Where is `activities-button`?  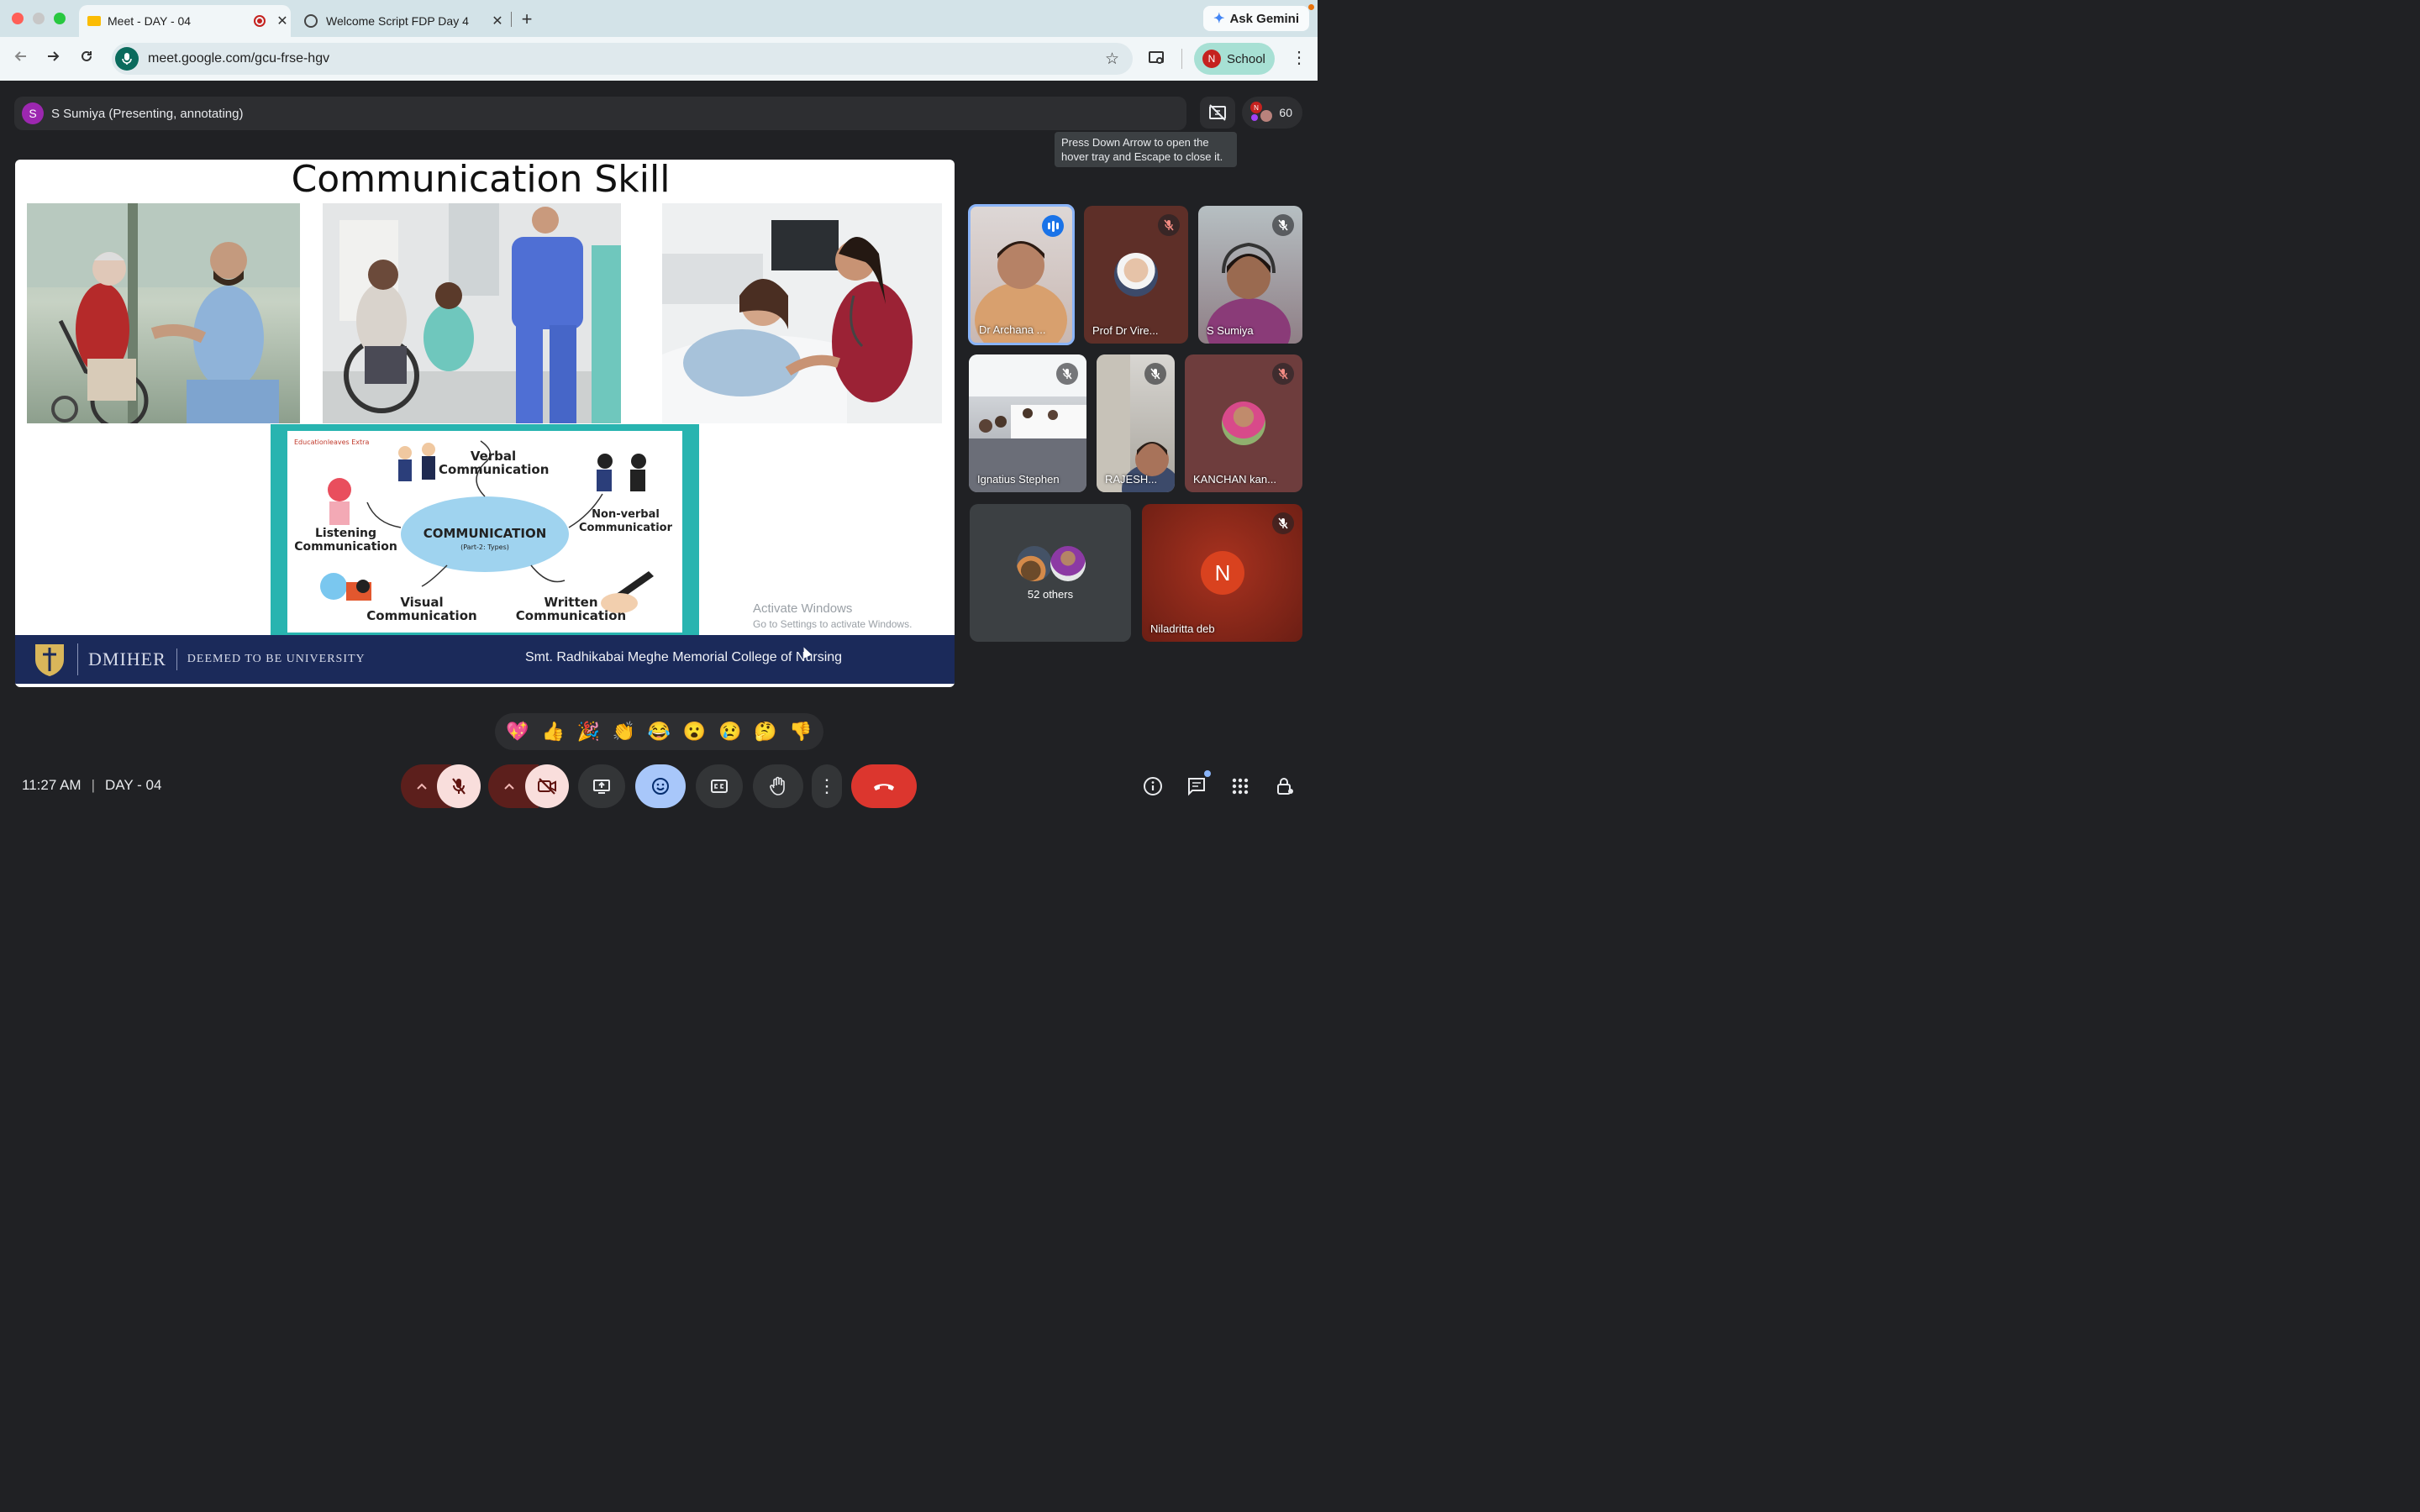 activities-button is located at coordinates (1240, 786).